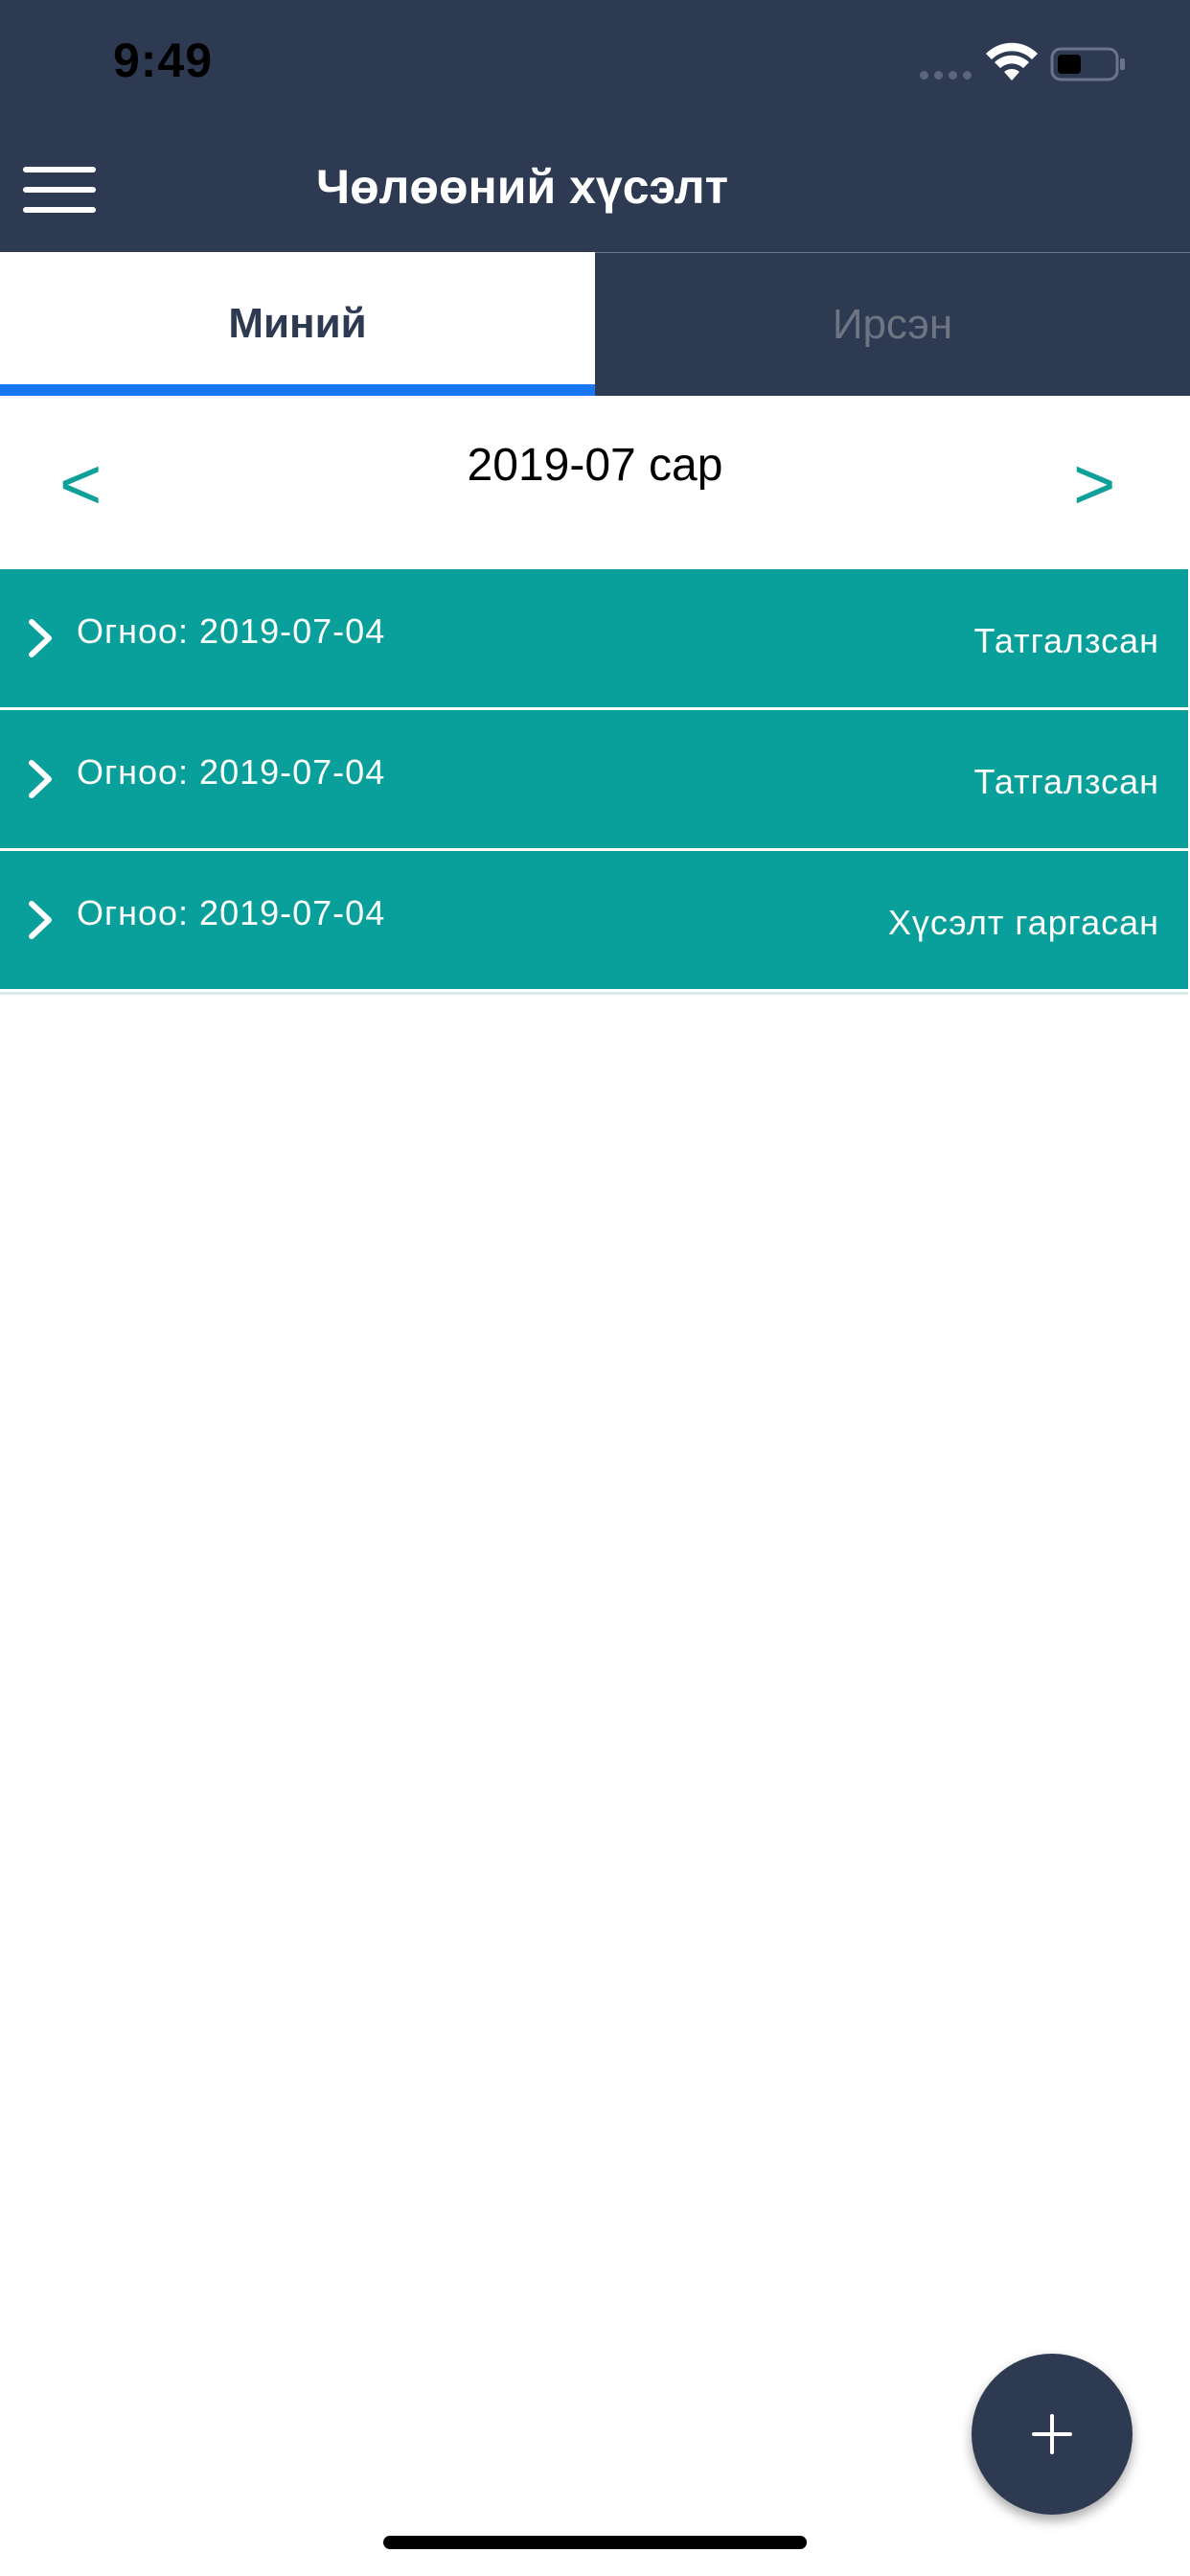 Image resolution: width=1190 pixels, height=2576 pixels. What do you see at coordinates (60, 190) in the screenshot?
I see `hamburger-menu-icon` at bounding box center [60, 190].